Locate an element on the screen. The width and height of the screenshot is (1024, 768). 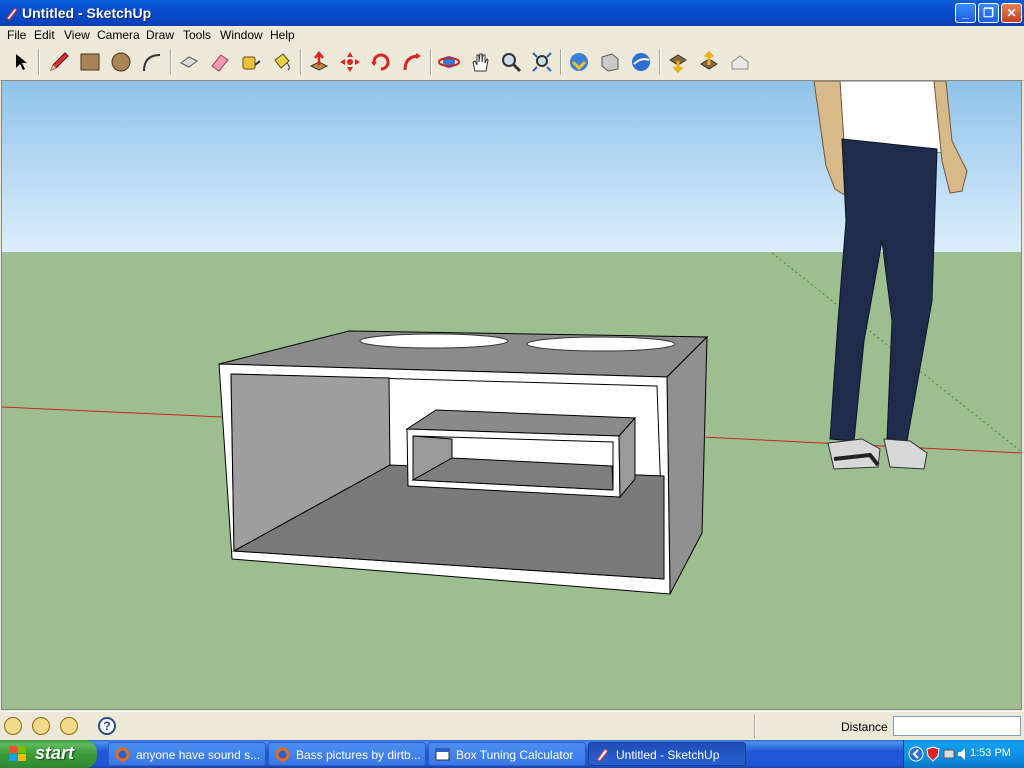
measurements-input is located at coordinates (957, 726).